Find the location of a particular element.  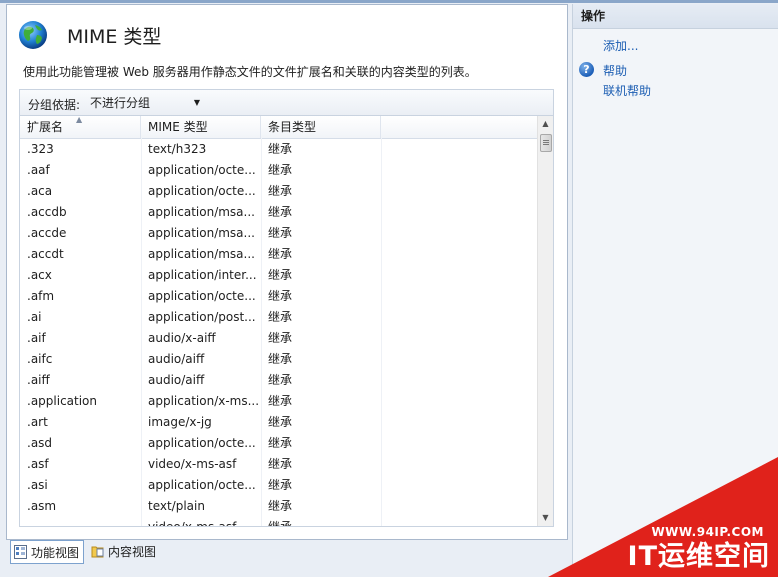

mime-type-cell: image/x-jg is located at coordinates (180, 422).